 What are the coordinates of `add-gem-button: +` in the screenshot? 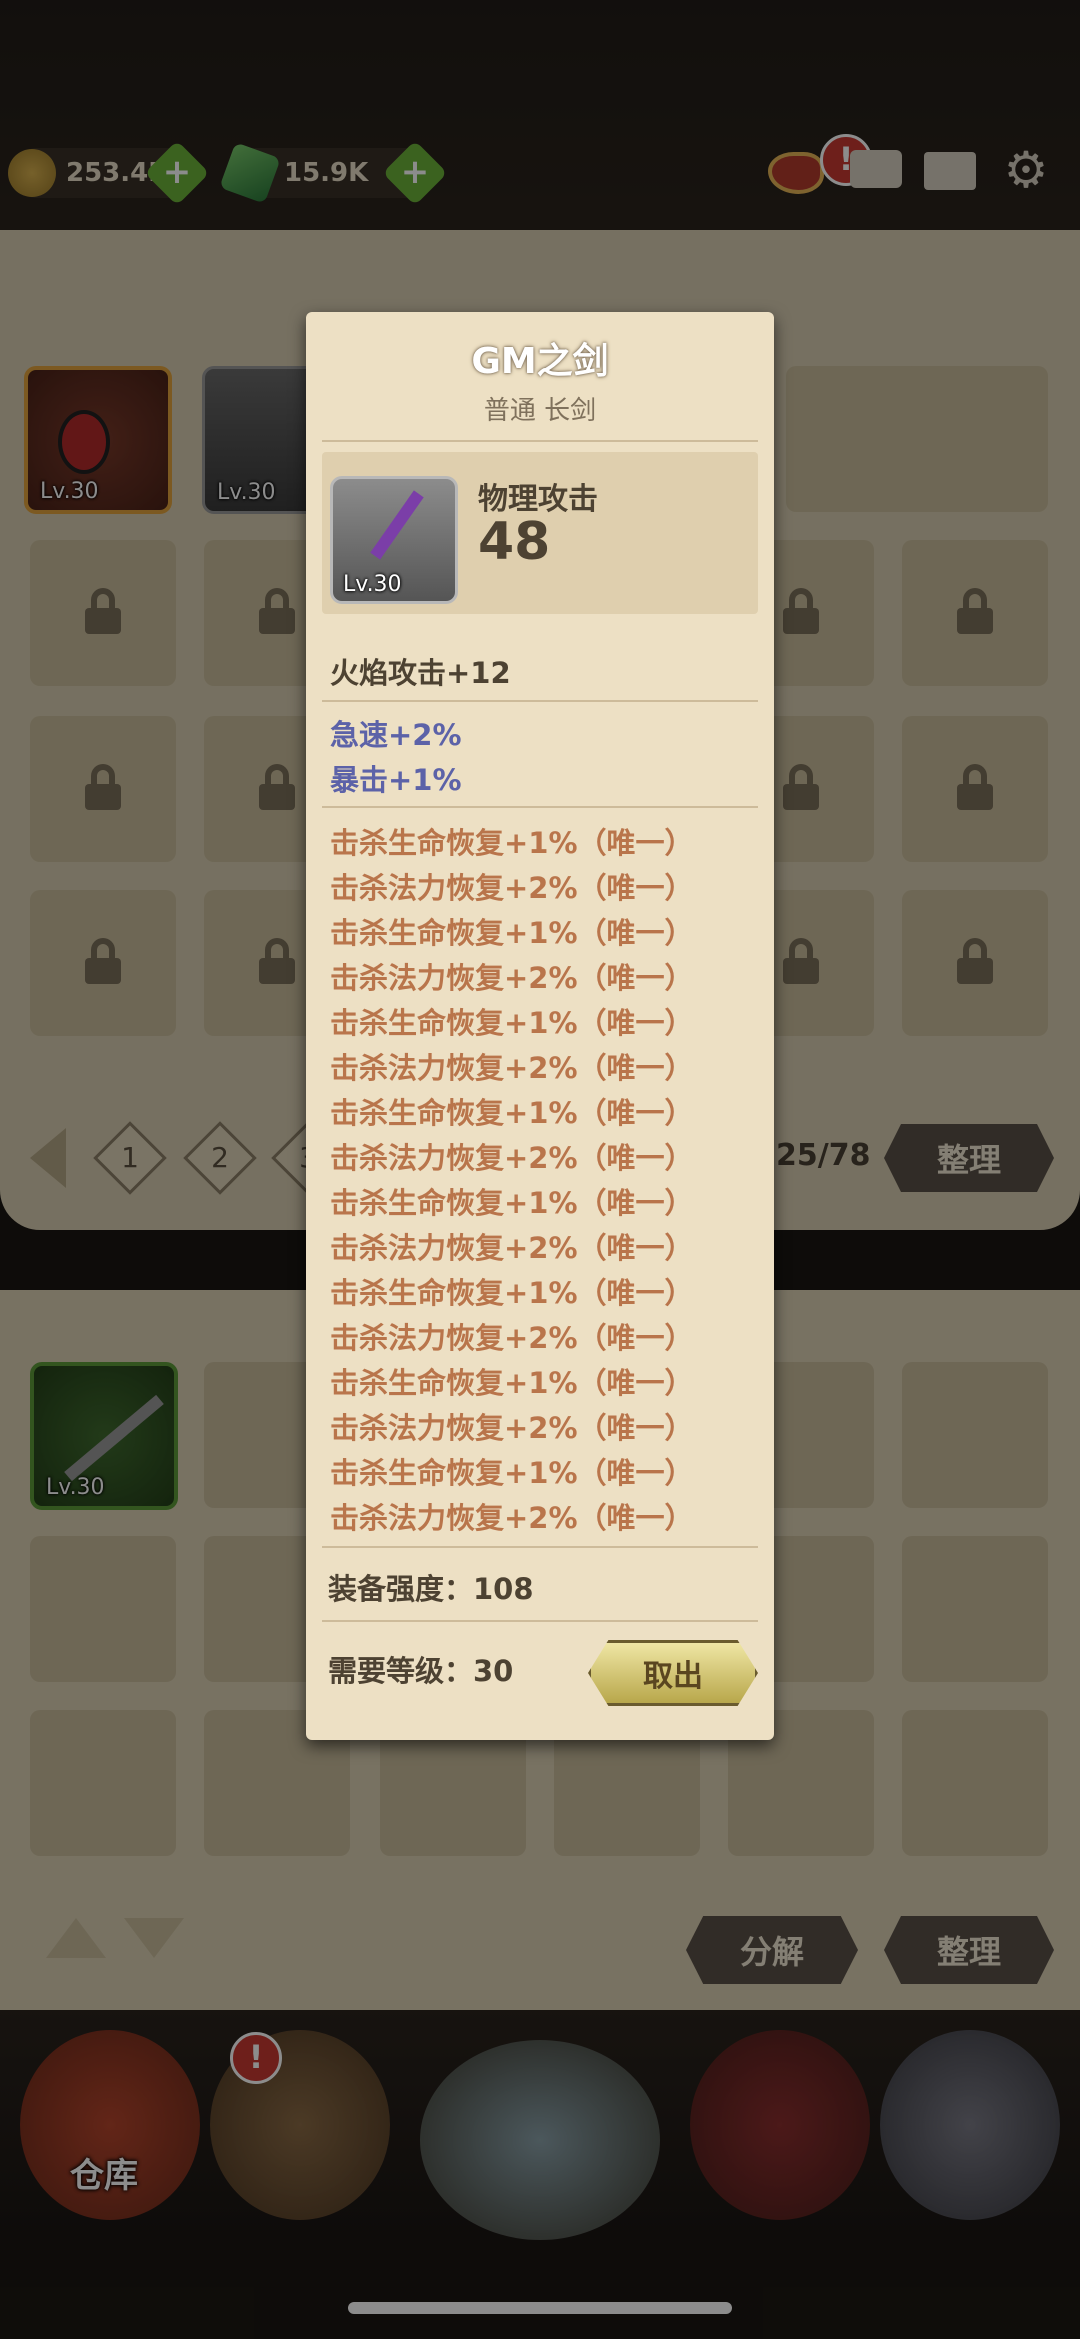 It's located at (415, 173).